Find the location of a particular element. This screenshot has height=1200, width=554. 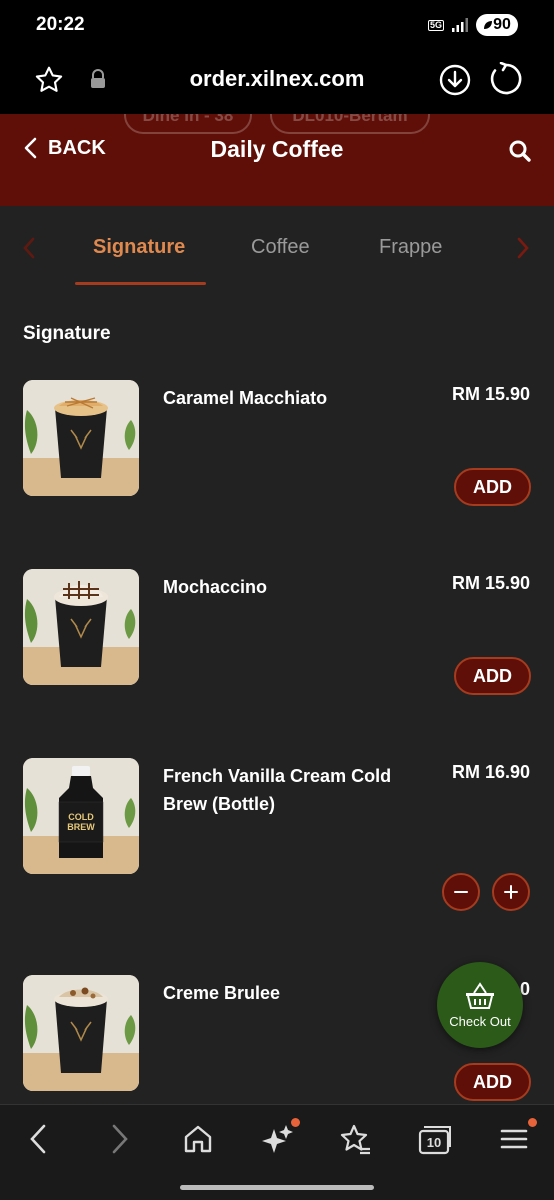

browser-url-bar: order.xilnex.com is located at coordinates (277, 82).